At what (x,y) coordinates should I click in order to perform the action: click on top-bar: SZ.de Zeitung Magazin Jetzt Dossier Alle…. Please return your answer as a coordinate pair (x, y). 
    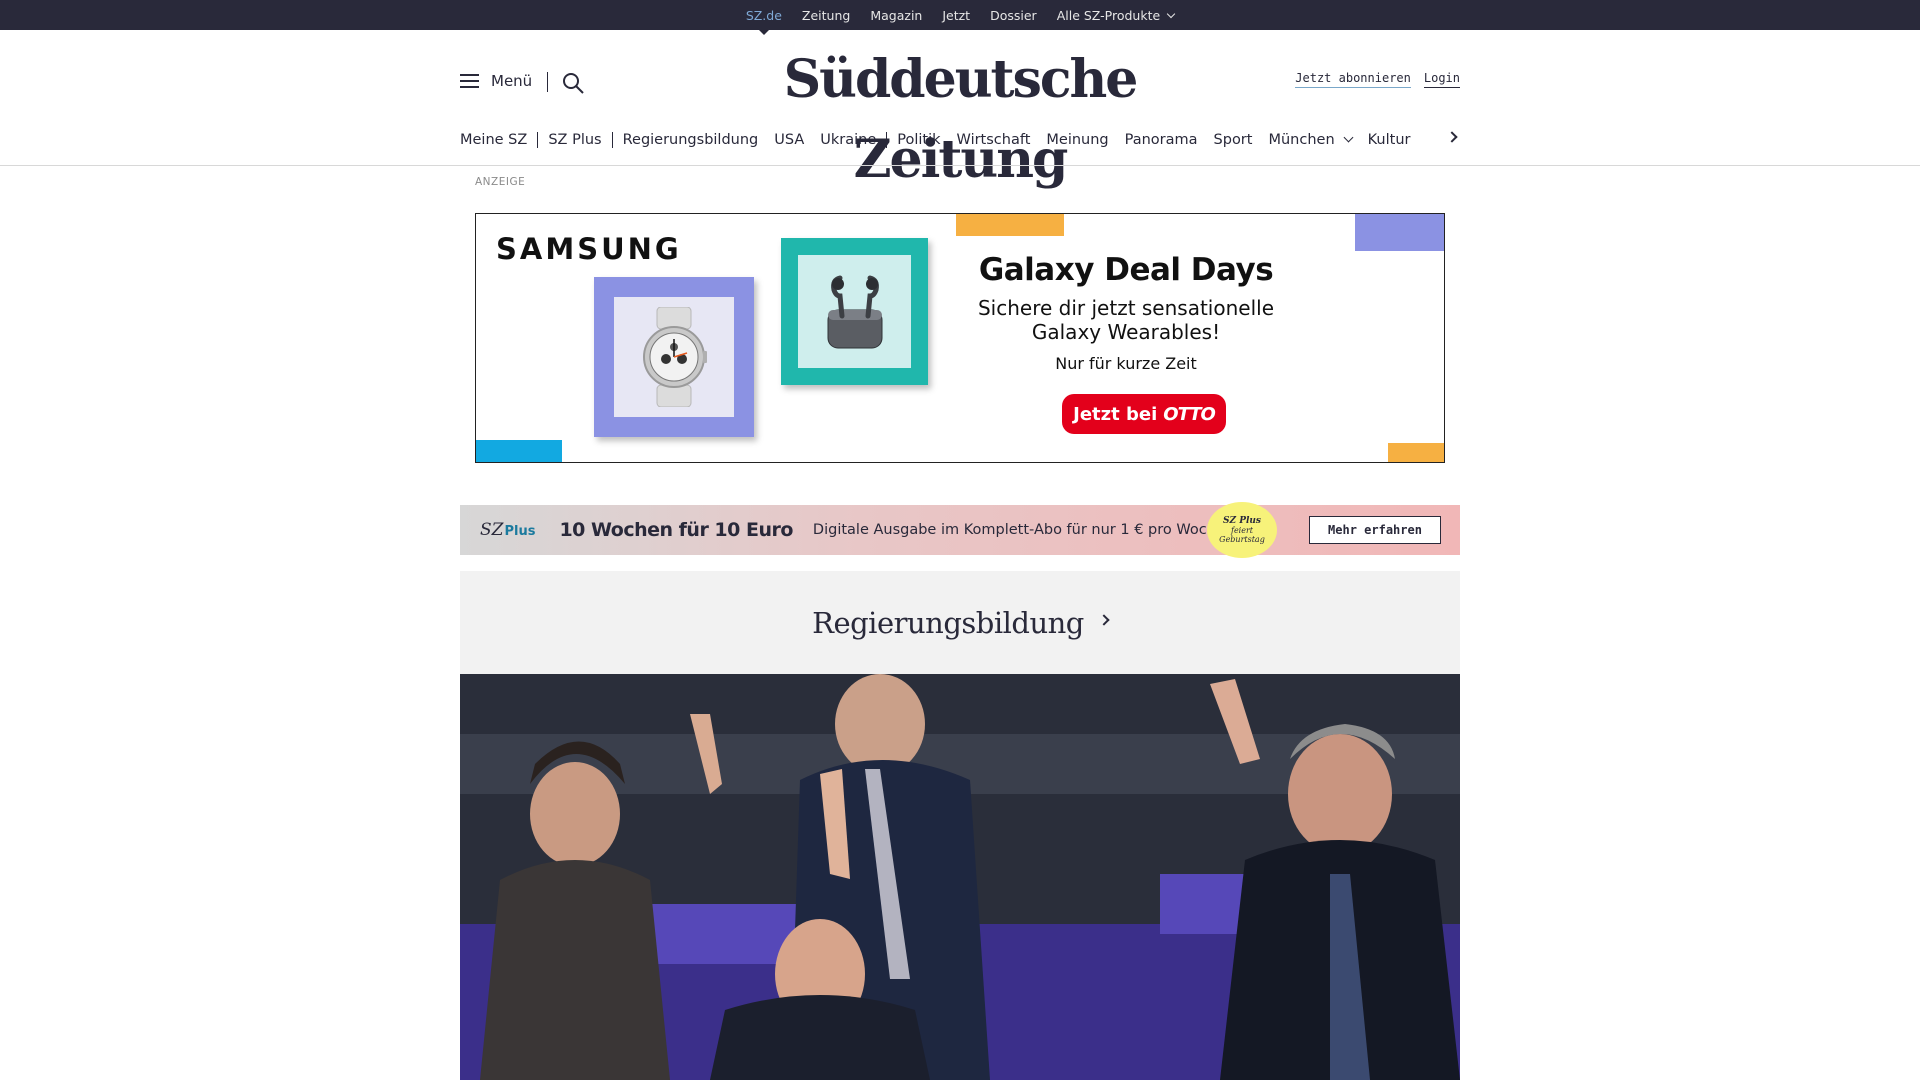
    Looking at the image, I should click on (960, 17).